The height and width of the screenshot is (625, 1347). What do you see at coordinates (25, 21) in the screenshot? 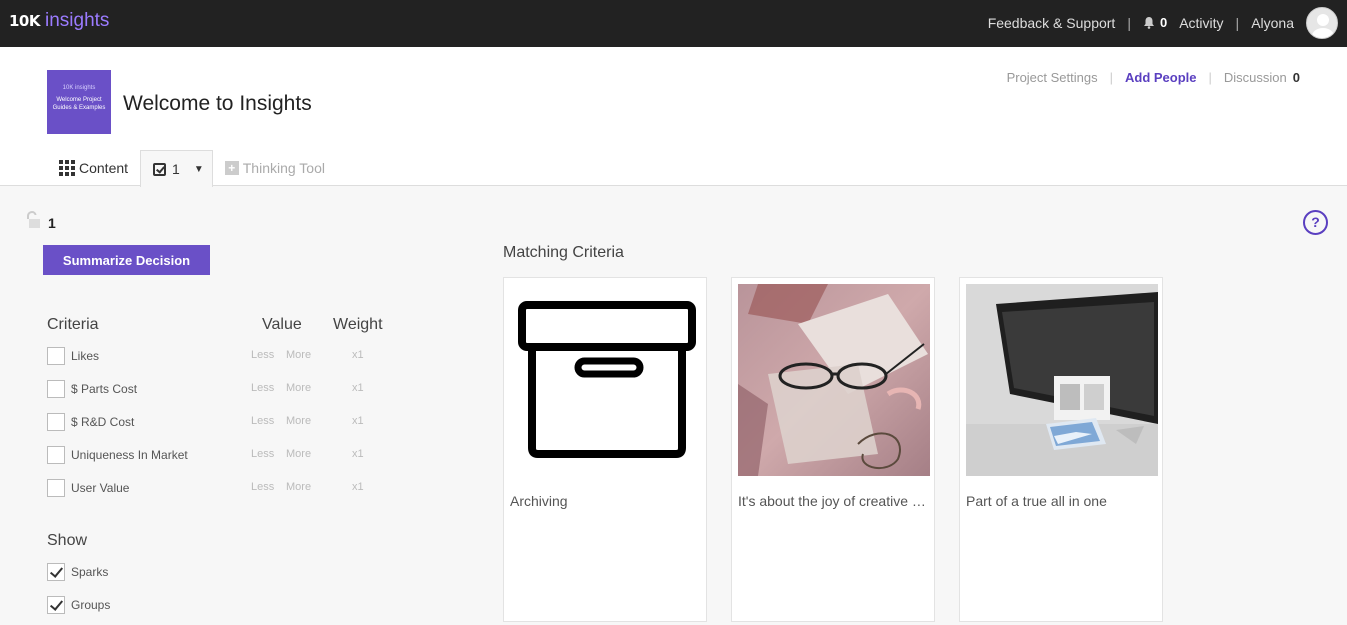
I see `brand-mark: 10K` at bounding box center [25, 21].